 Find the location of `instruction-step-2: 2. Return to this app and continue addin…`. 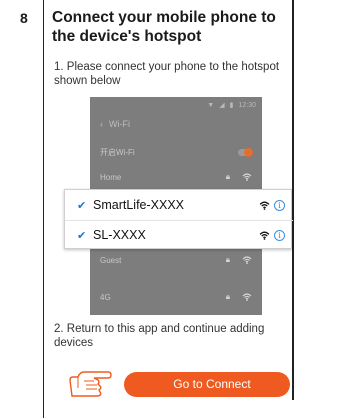

instruction-step-2: 2. Return to this app and continue addin… is located at coordinates (159, 336).